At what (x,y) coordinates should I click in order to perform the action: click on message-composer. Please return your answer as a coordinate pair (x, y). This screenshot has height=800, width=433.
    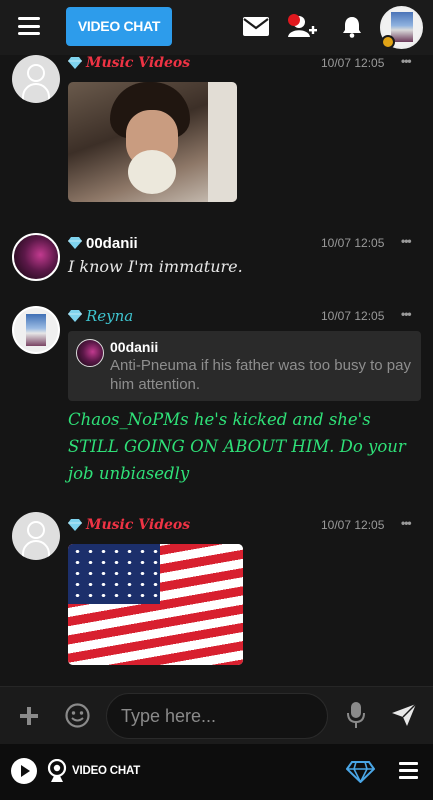
    Looking at the image, I should click on (216, 715).